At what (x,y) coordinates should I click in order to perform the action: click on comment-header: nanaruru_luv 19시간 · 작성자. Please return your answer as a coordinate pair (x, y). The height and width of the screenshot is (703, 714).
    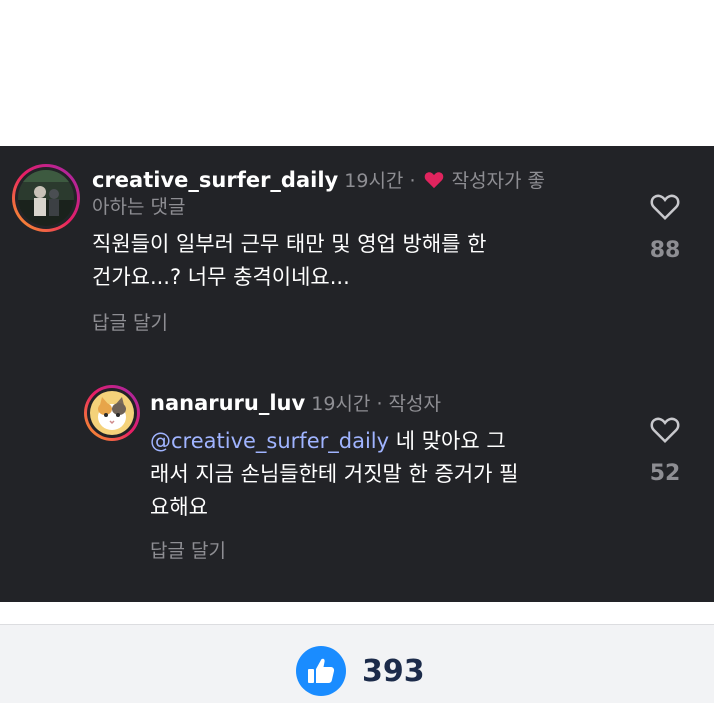
    Looking at the image, I should click on (295, 403).